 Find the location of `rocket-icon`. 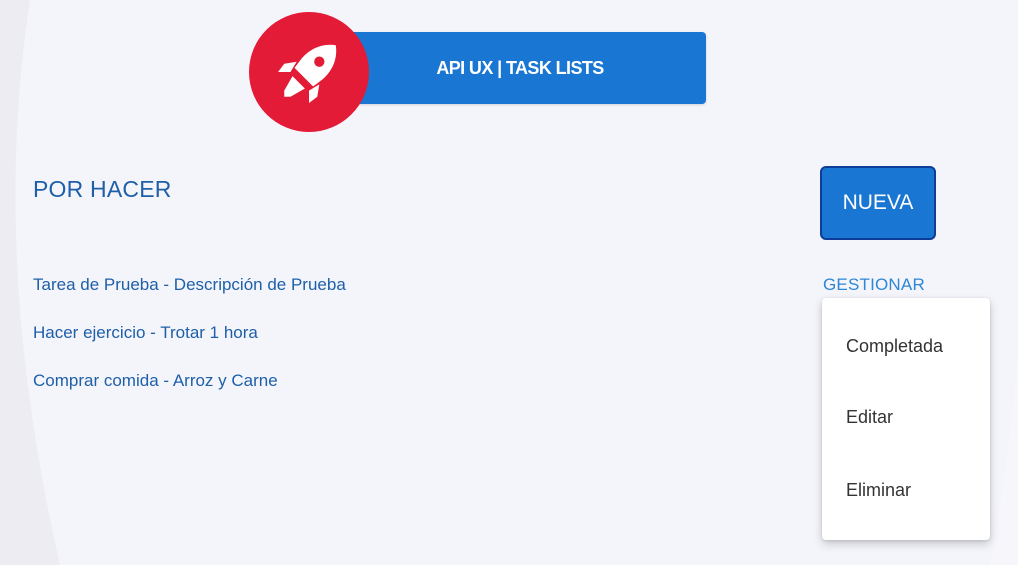

rocket-icon is located at coordinates (307, 73).